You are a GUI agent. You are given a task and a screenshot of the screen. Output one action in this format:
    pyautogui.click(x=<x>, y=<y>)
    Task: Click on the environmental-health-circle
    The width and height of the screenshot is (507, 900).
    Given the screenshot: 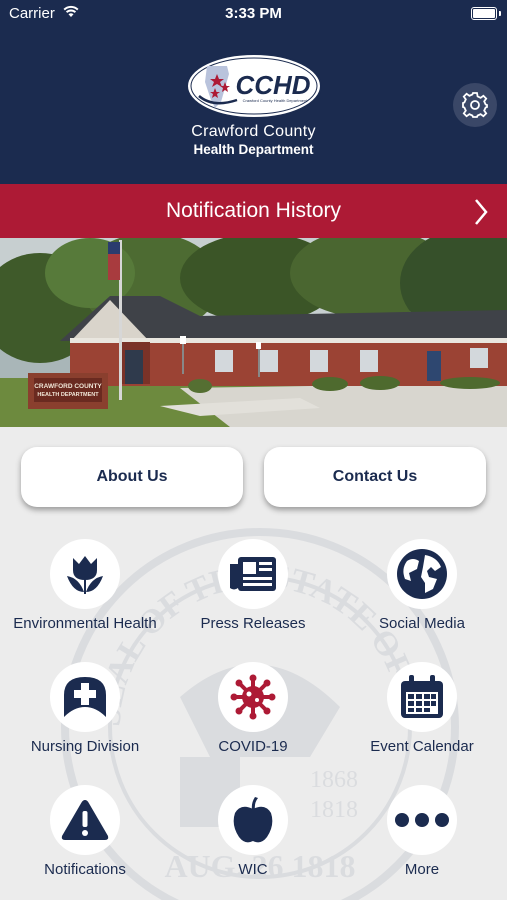 What is the action you would take?
    pyautogui.click(x=85, y=574)
    